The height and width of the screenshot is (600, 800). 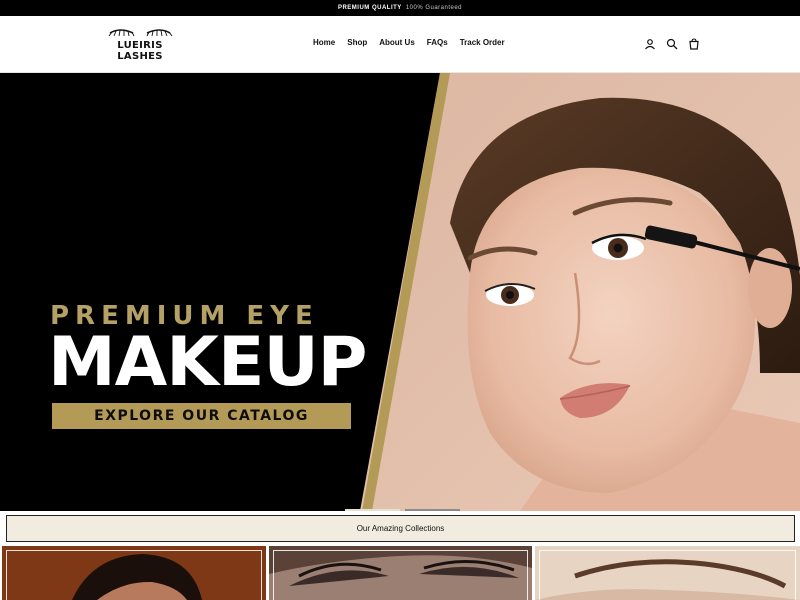 I want to click on search-icon, so click(x=672, y=43).